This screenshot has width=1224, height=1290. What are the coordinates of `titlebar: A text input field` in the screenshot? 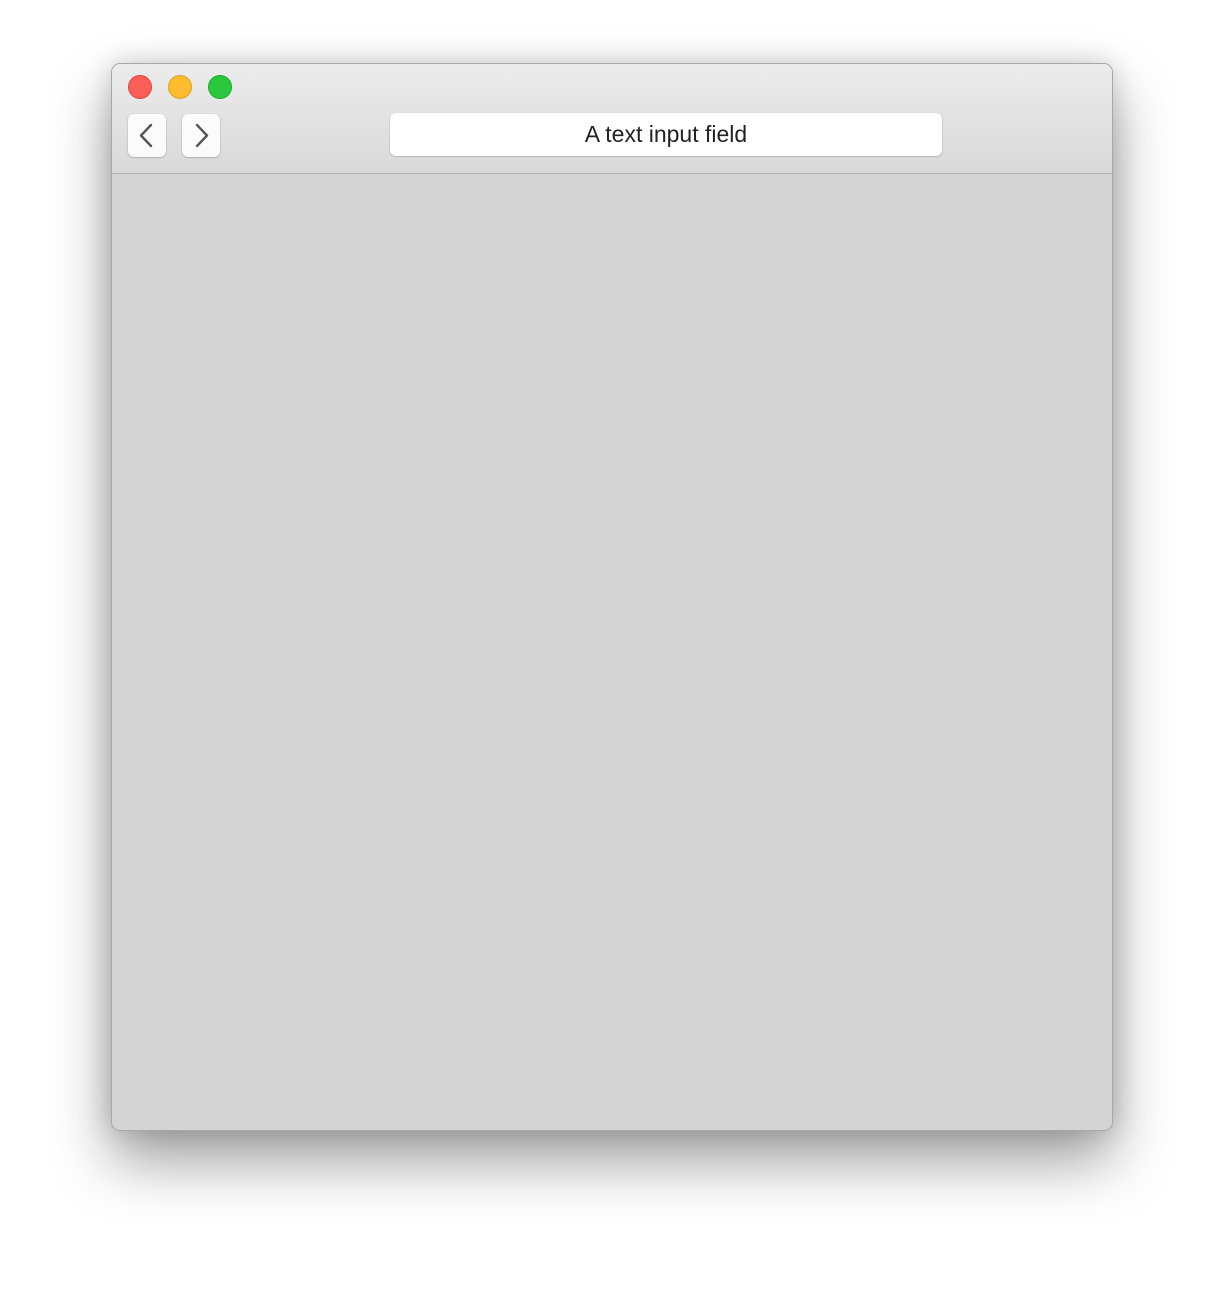 It's located at (612, 119).